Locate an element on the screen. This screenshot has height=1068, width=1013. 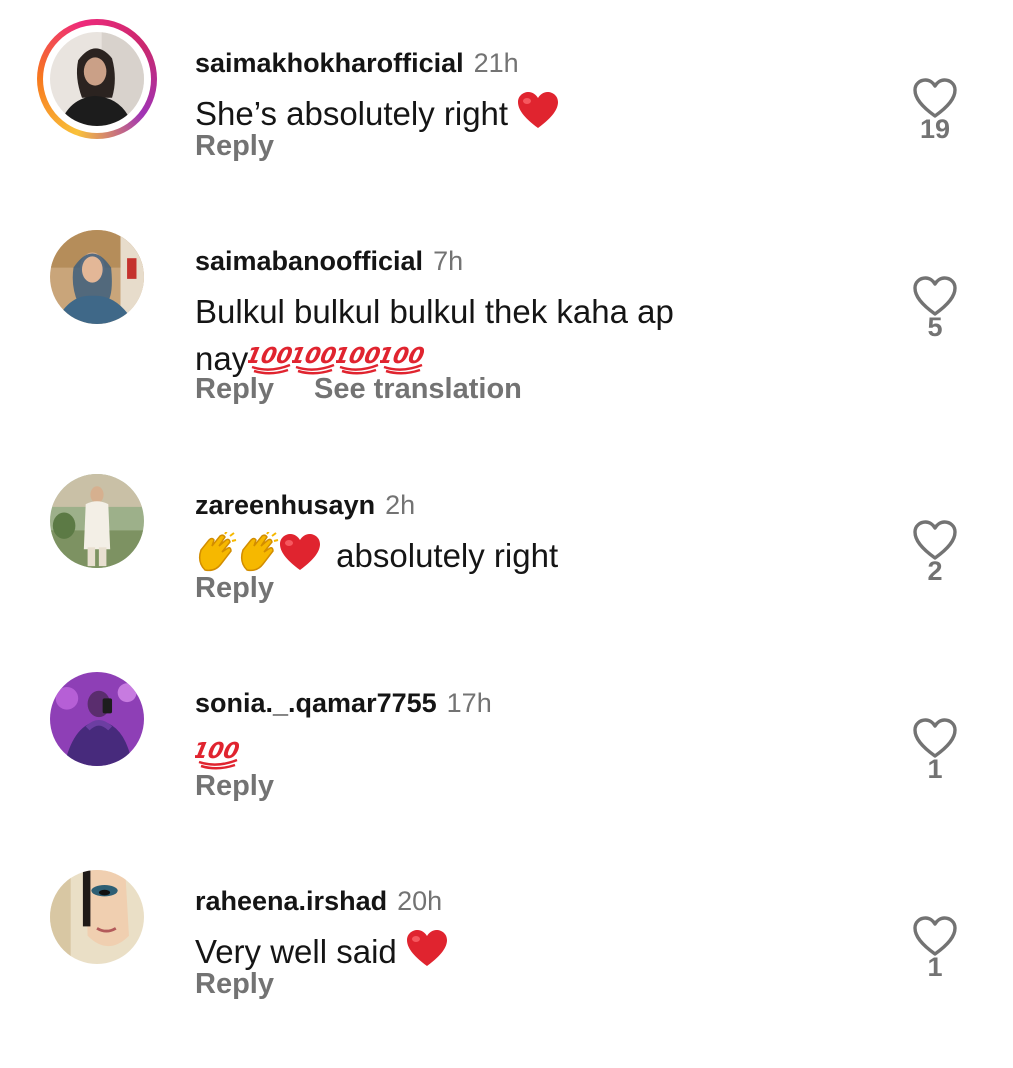
like-count: 5 is located at coordinates (935, 327).